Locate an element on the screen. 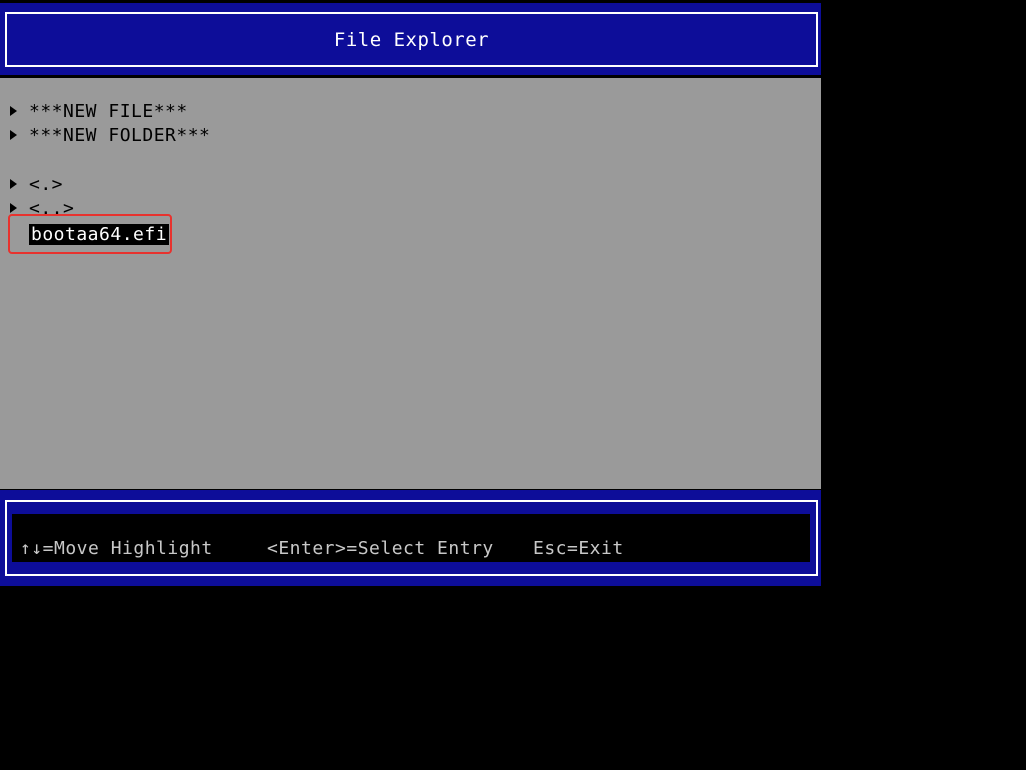  title-bar: File Explorer is located at coordinates (410, 39).